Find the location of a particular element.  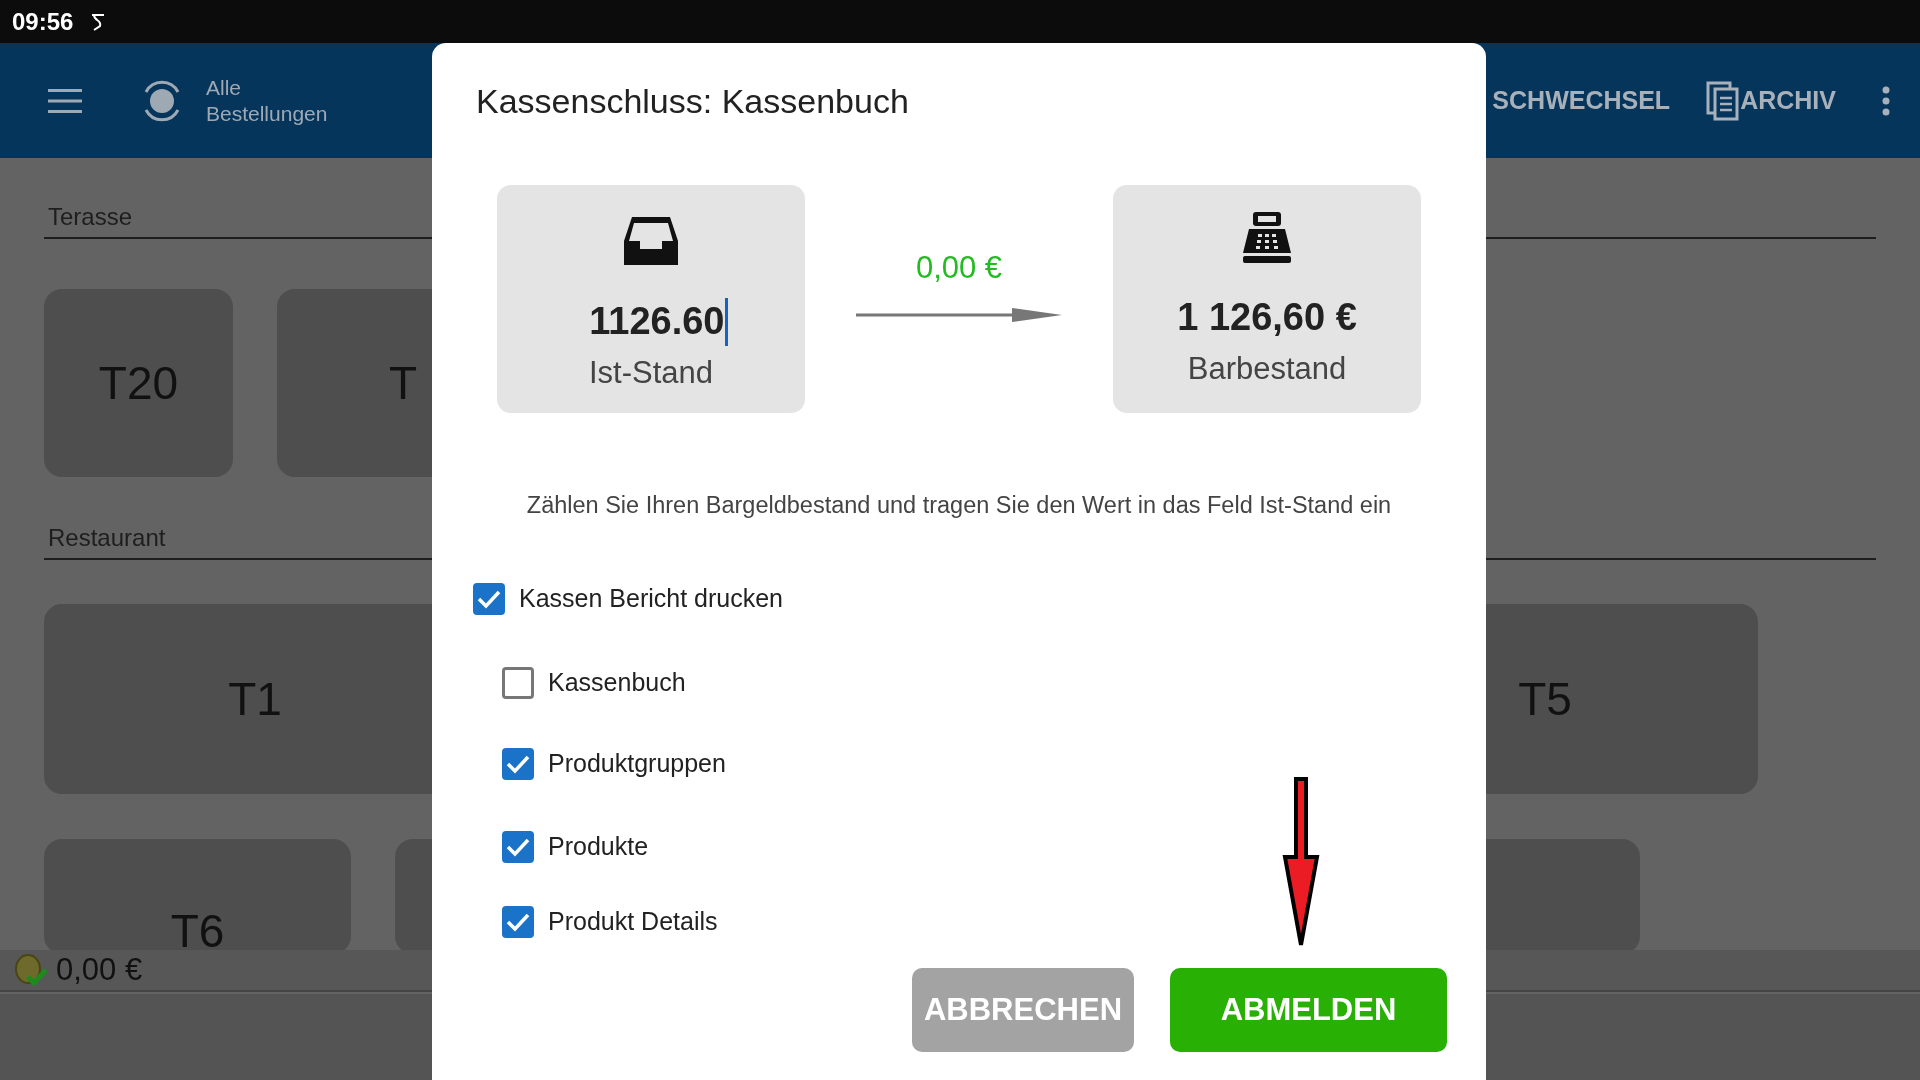

drawer-tray-icon is located at coordinates (651, 241).